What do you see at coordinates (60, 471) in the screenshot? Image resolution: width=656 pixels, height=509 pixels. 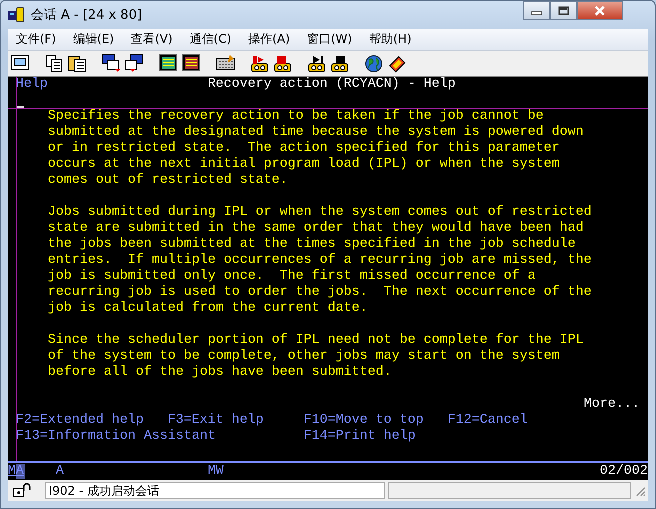 I see `status-indicator: A` at bounding box center [60, 471].